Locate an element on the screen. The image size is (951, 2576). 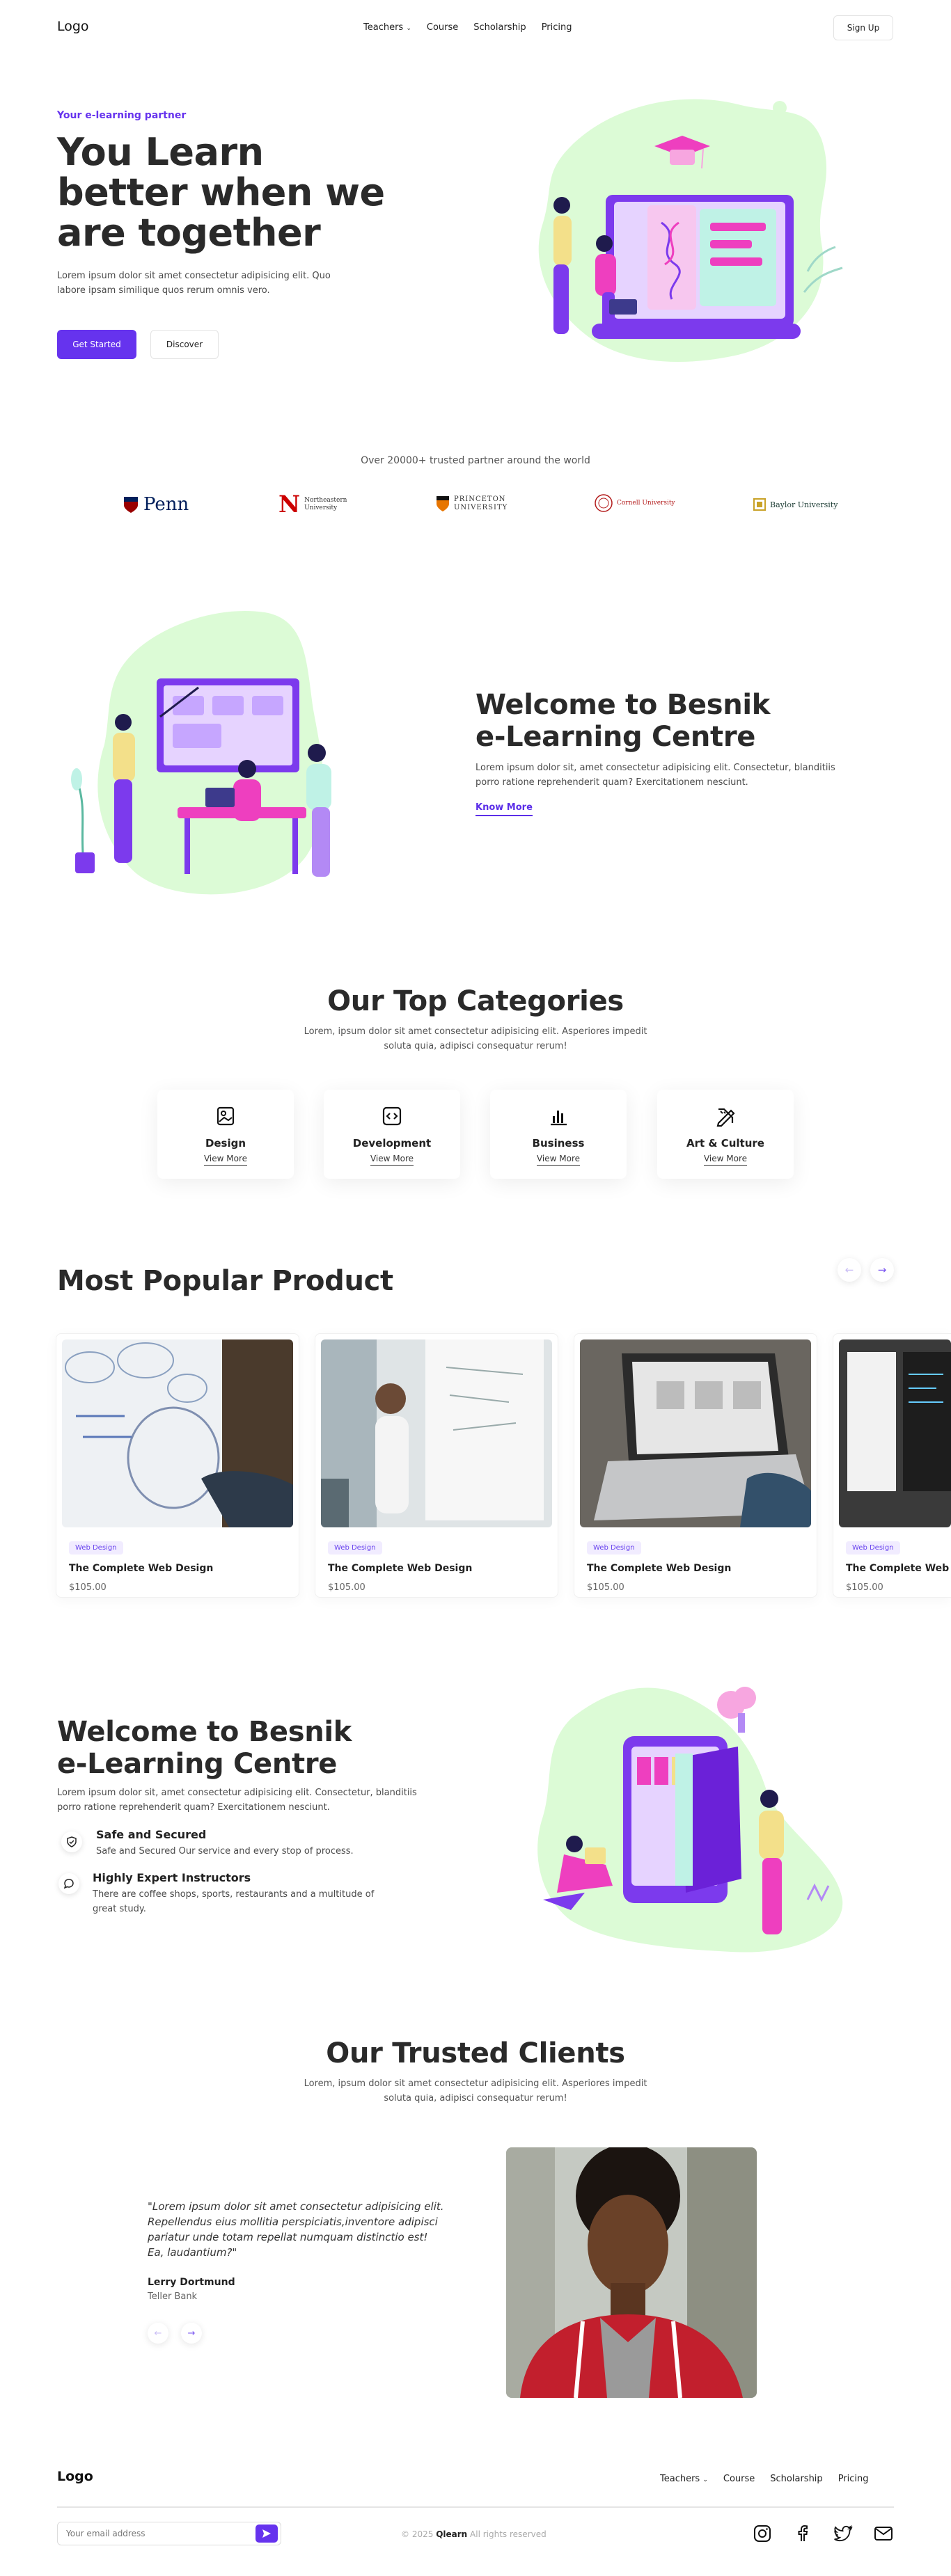
instagram-icon is located at coordinates (762, 2533).